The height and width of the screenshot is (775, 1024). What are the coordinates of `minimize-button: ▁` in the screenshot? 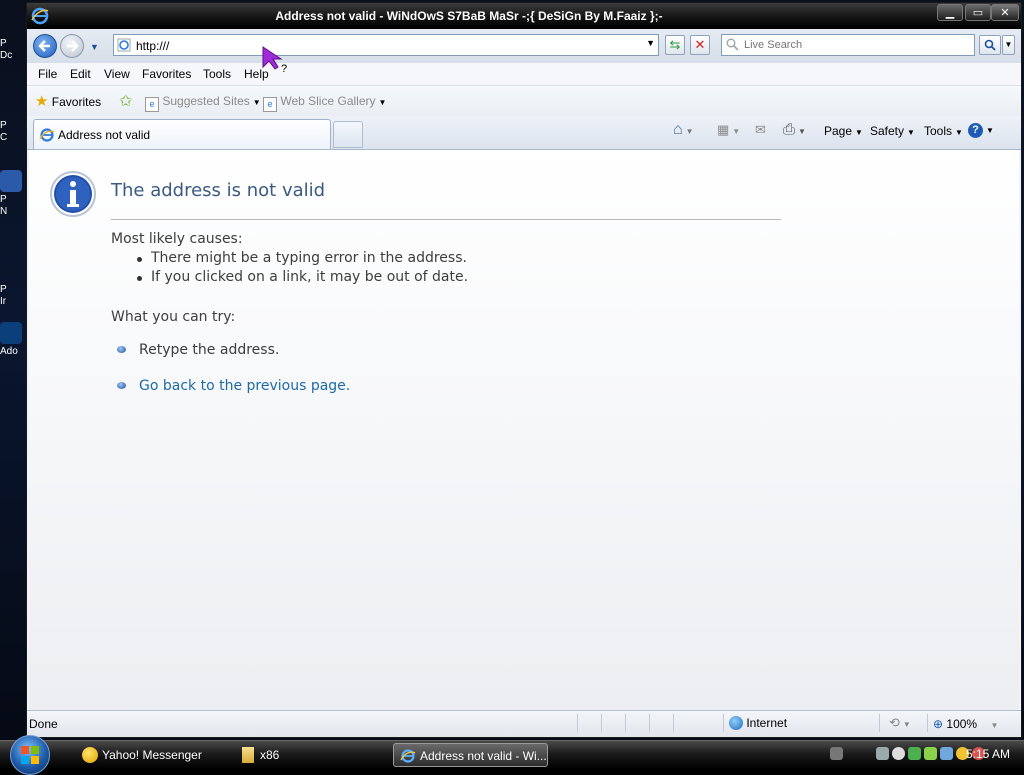 It's located at (950, 12).